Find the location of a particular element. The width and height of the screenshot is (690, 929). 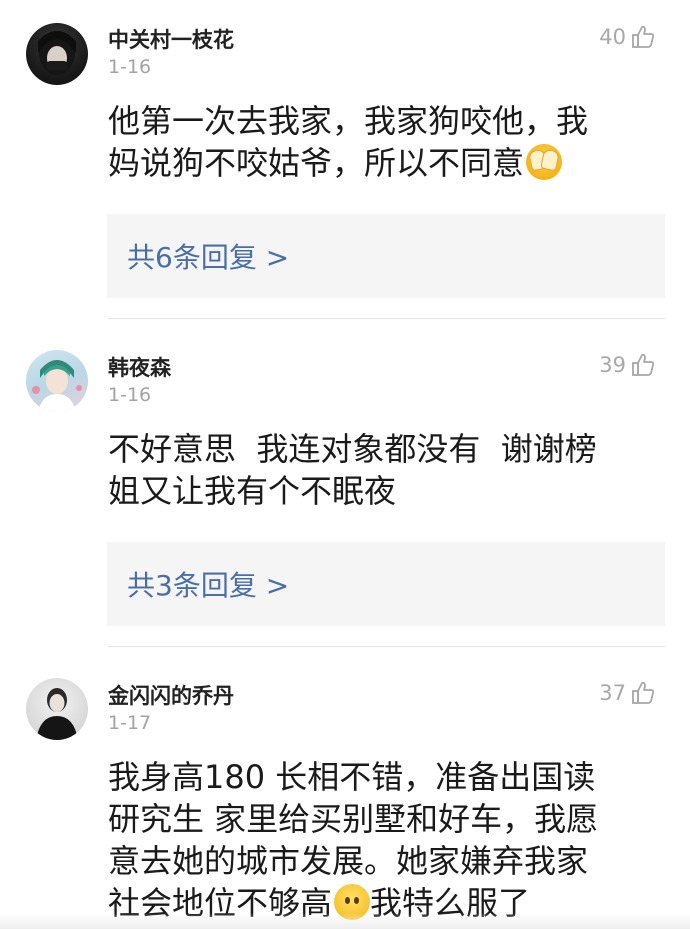

like-button: 37 is located at coordinates (627, 693).